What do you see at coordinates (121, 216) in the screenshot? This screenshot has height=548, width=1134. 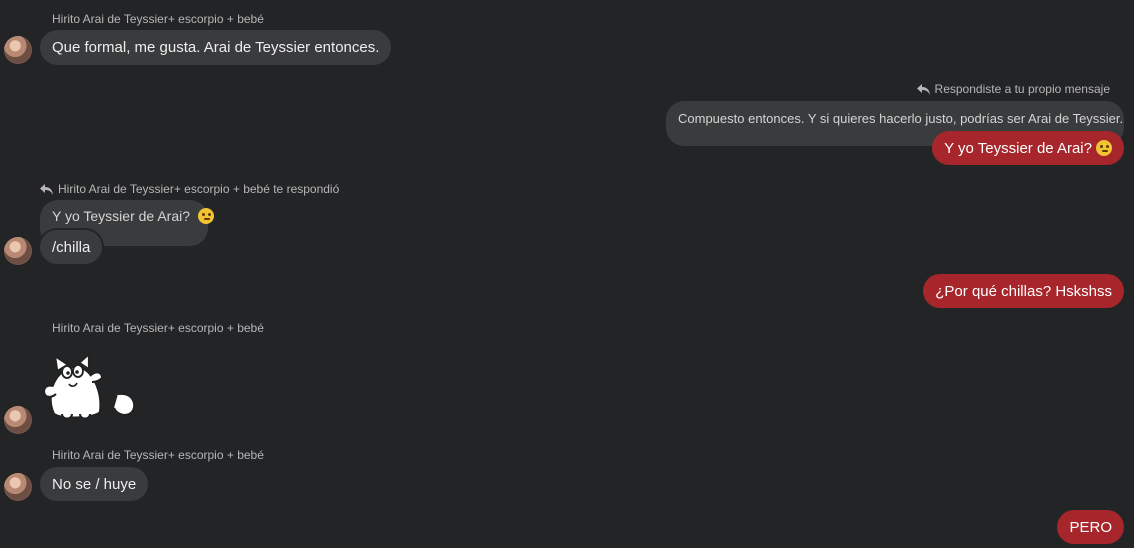 I see `quoted-message-text: Y yo Teyssier de Arai?` at bounding box center [121, 216].